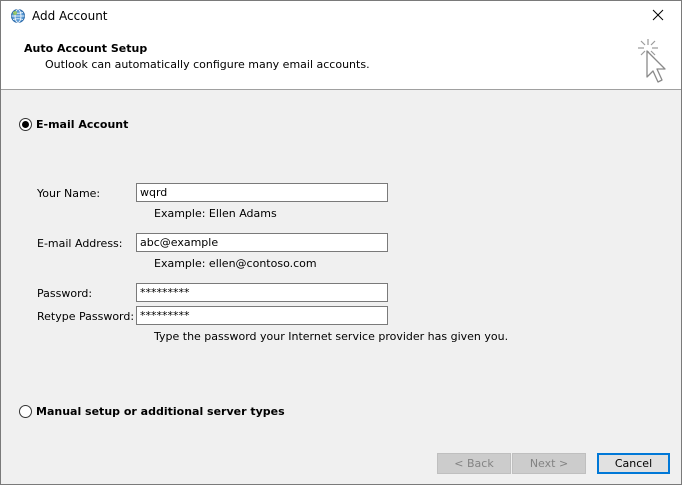  What do you see at coordinates (341, 460) in the screenshot?
I see `wizard-footer: < Back Next > Cancel` at bounding box center [341, 460].